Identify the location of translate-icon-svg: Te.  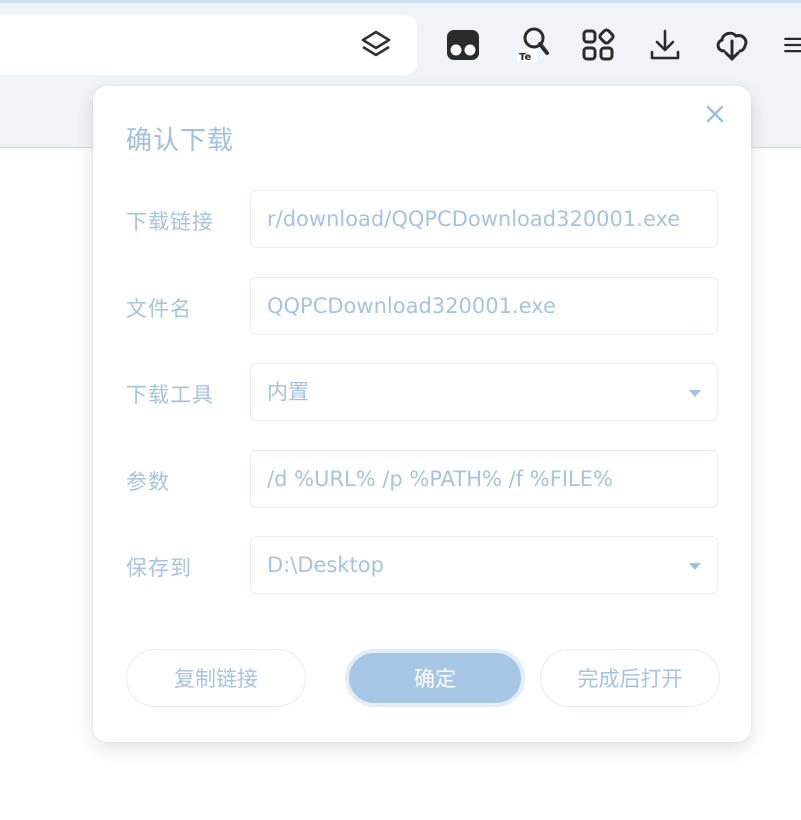
(533, 45).